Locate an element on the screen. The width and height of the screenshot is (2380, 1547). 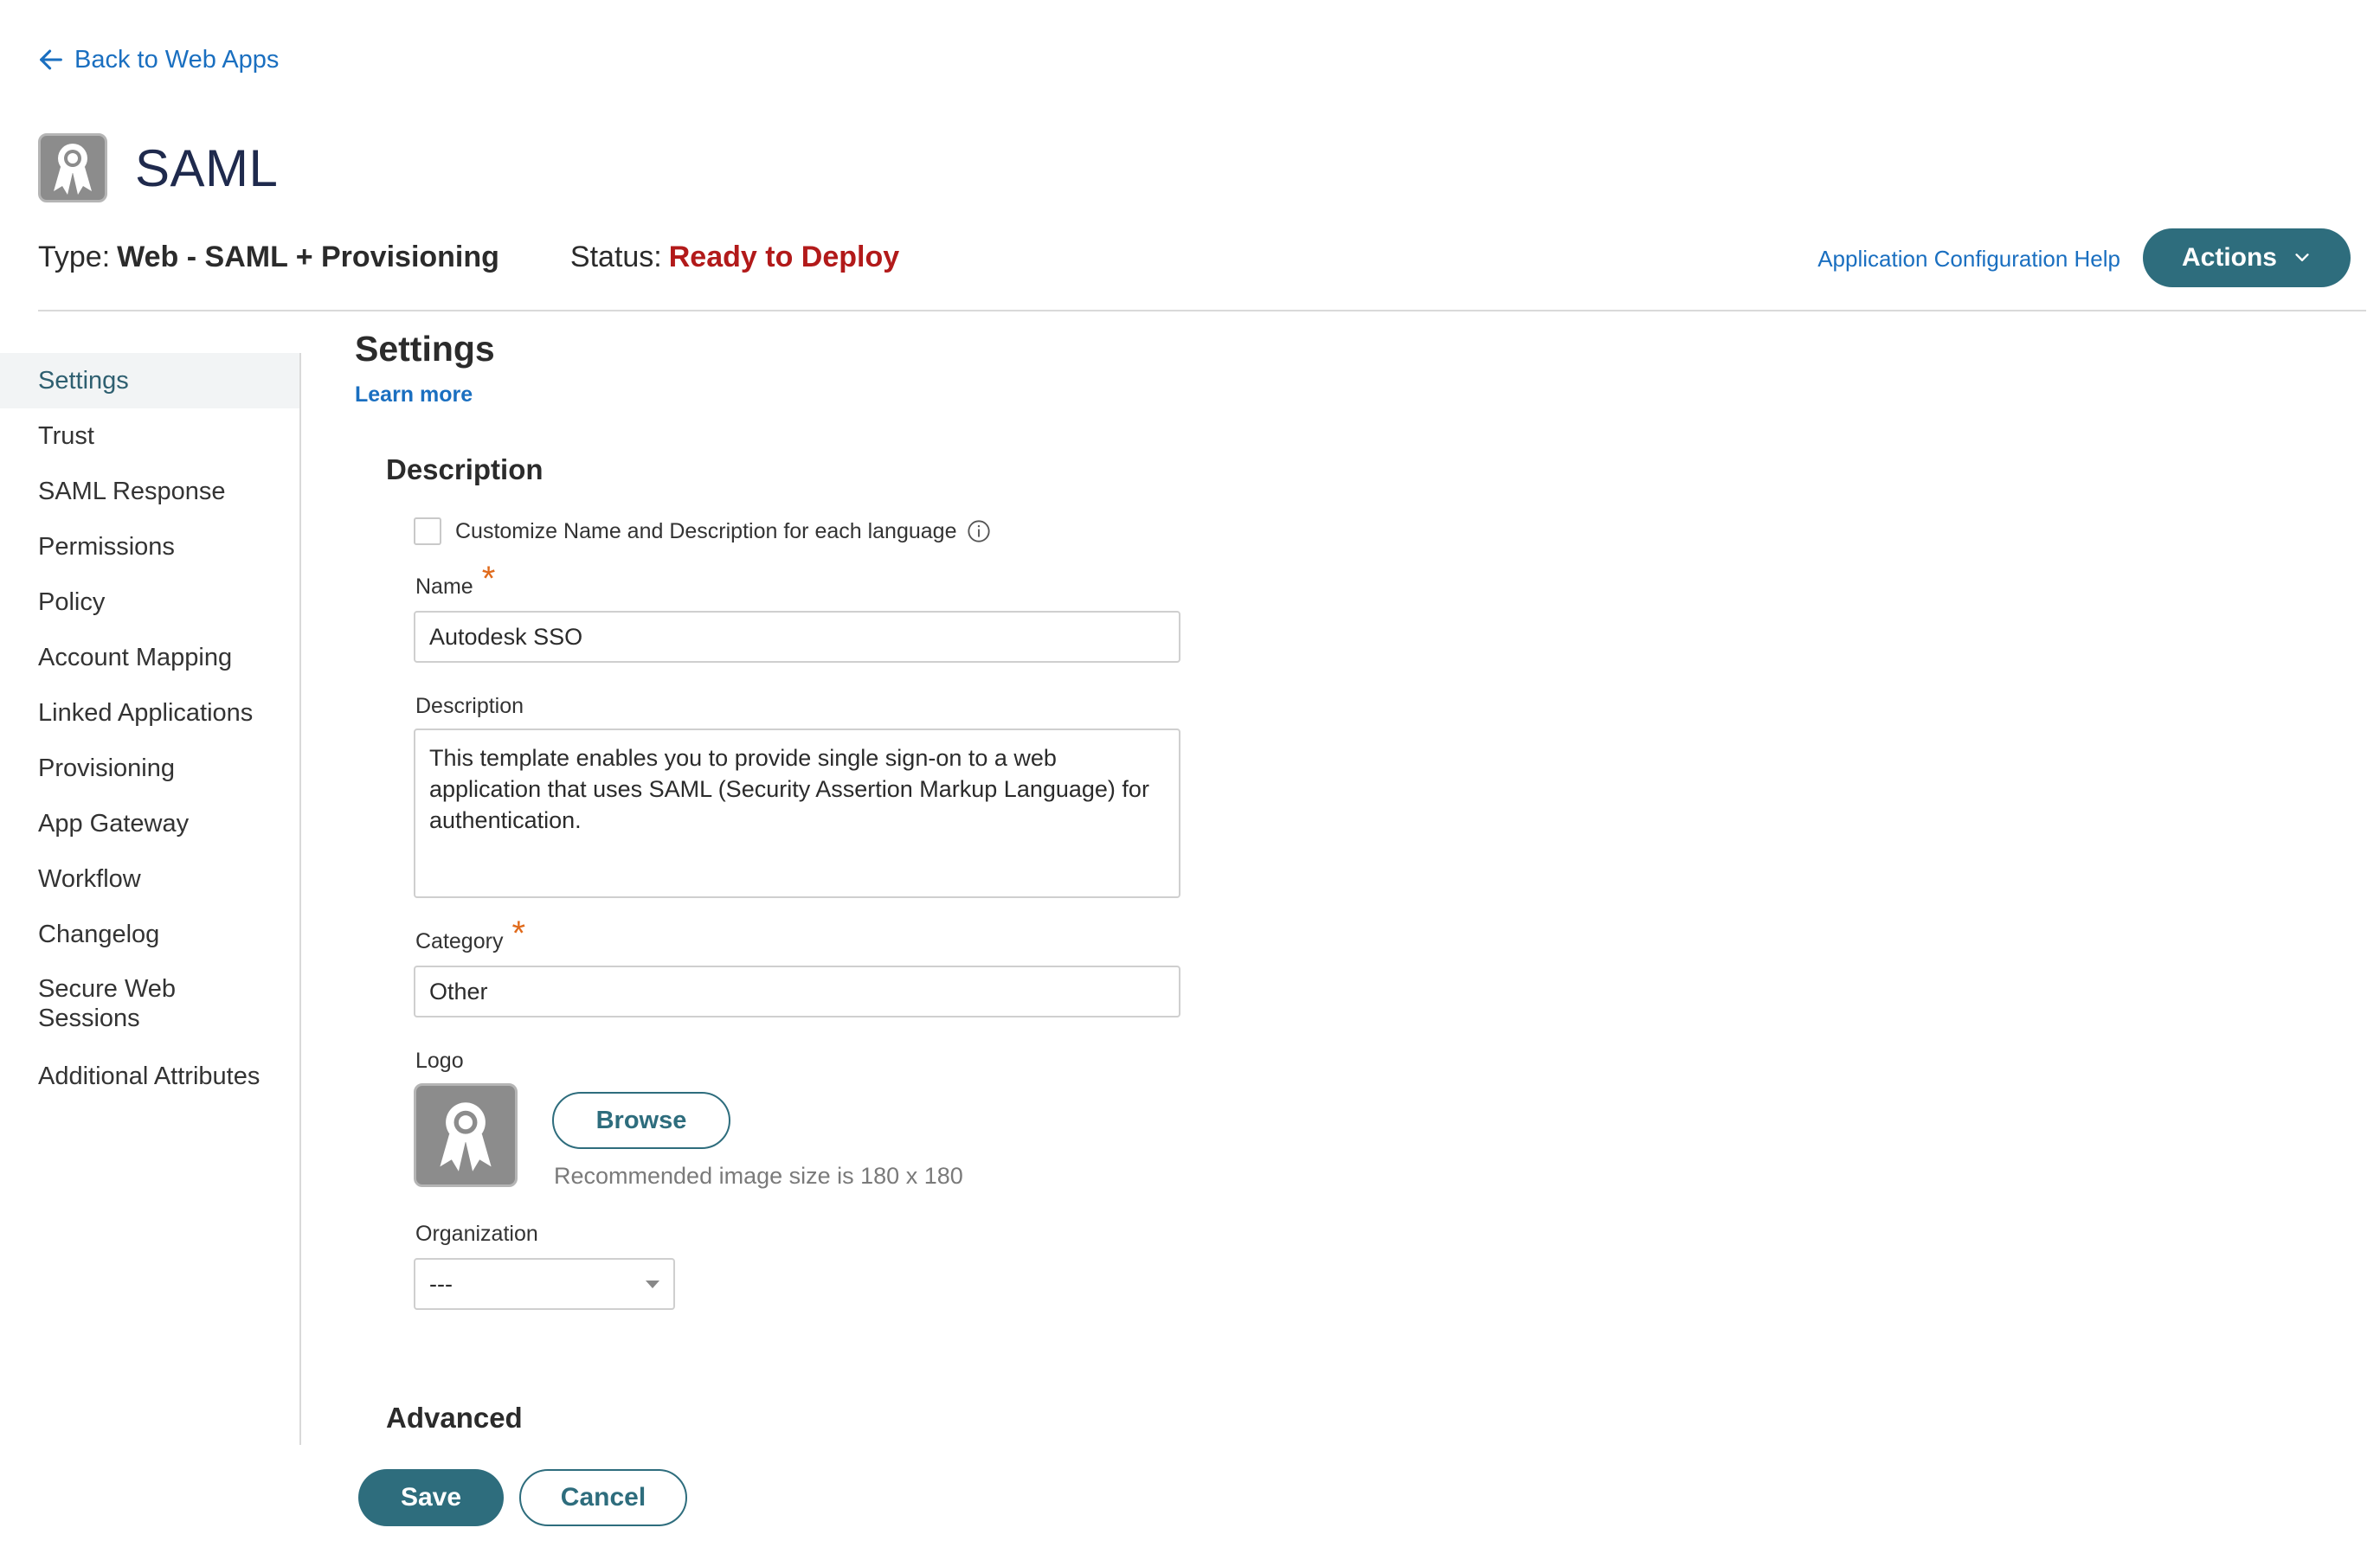
sidebar-item-label: Workflow is located at coordinates (89, 879).